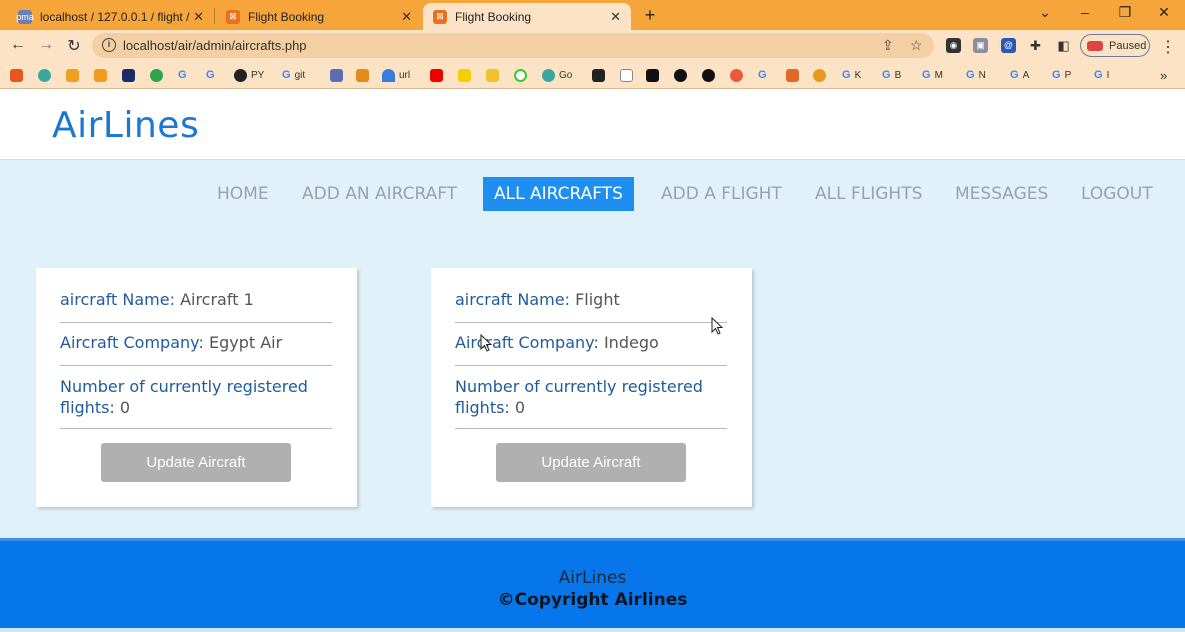 The width and height of the screenshot is (1185, 632). I want to click on profile-paused-button: Paused, so click(1115, 45).